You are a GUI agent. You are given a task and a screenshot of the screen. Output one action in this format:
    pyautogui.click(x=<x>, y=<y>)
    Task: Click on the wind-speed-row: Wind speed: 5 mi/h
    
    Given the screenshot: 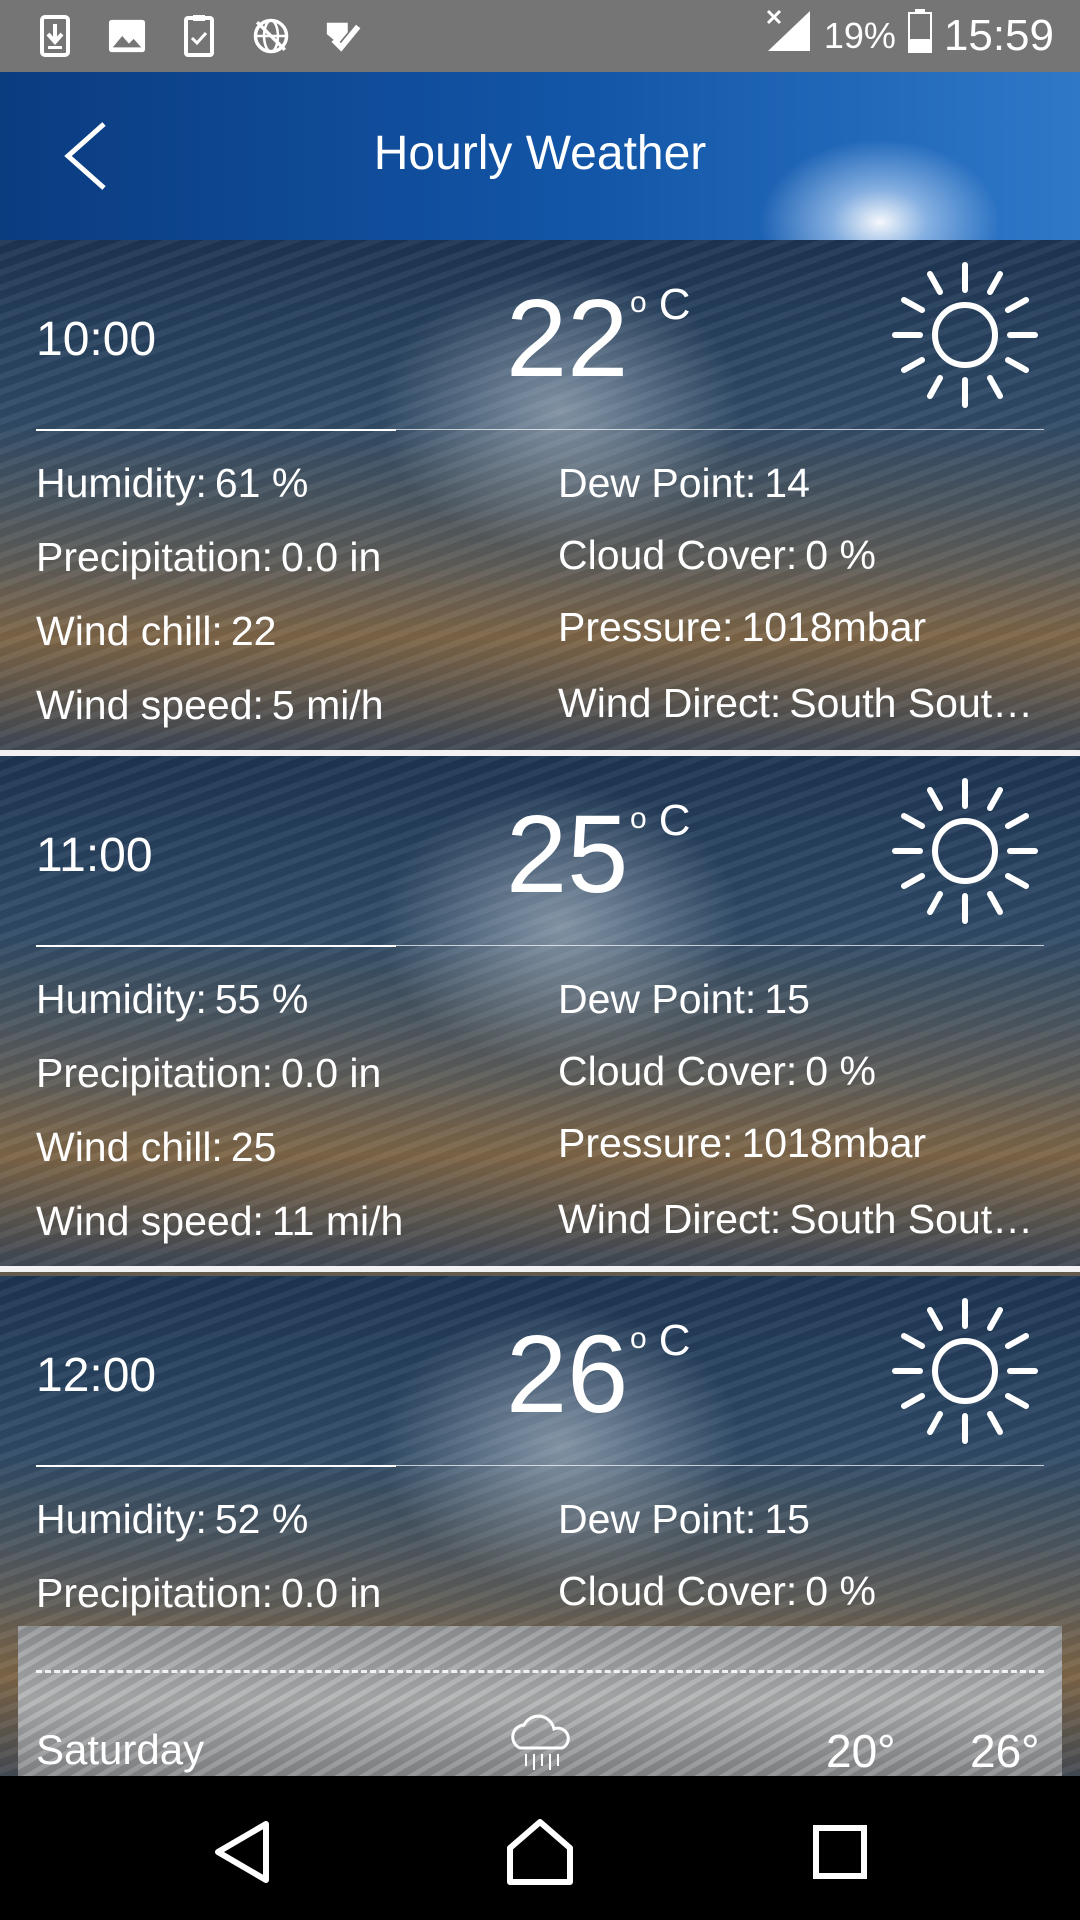 What is the action you would take?
    pyautogui.click(x=286, y=705)
    